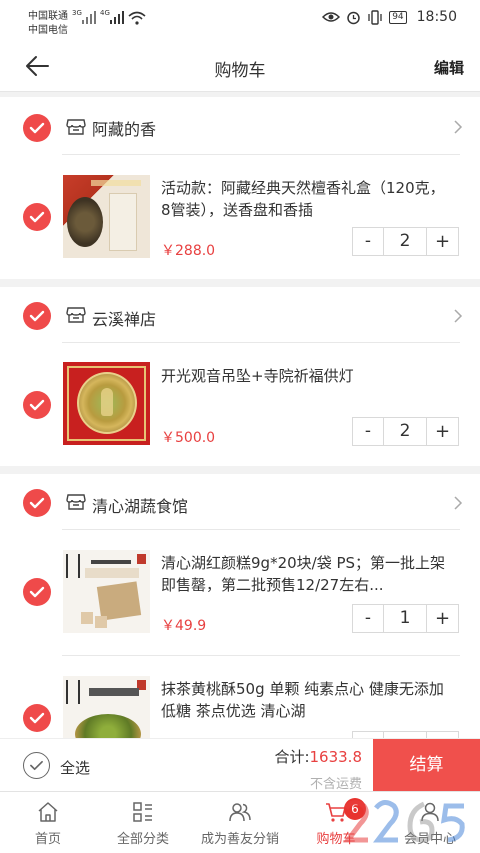 This screenshot has width=480, height=853. I want to click on shipping-note: 不含运费, so click(335, 784).